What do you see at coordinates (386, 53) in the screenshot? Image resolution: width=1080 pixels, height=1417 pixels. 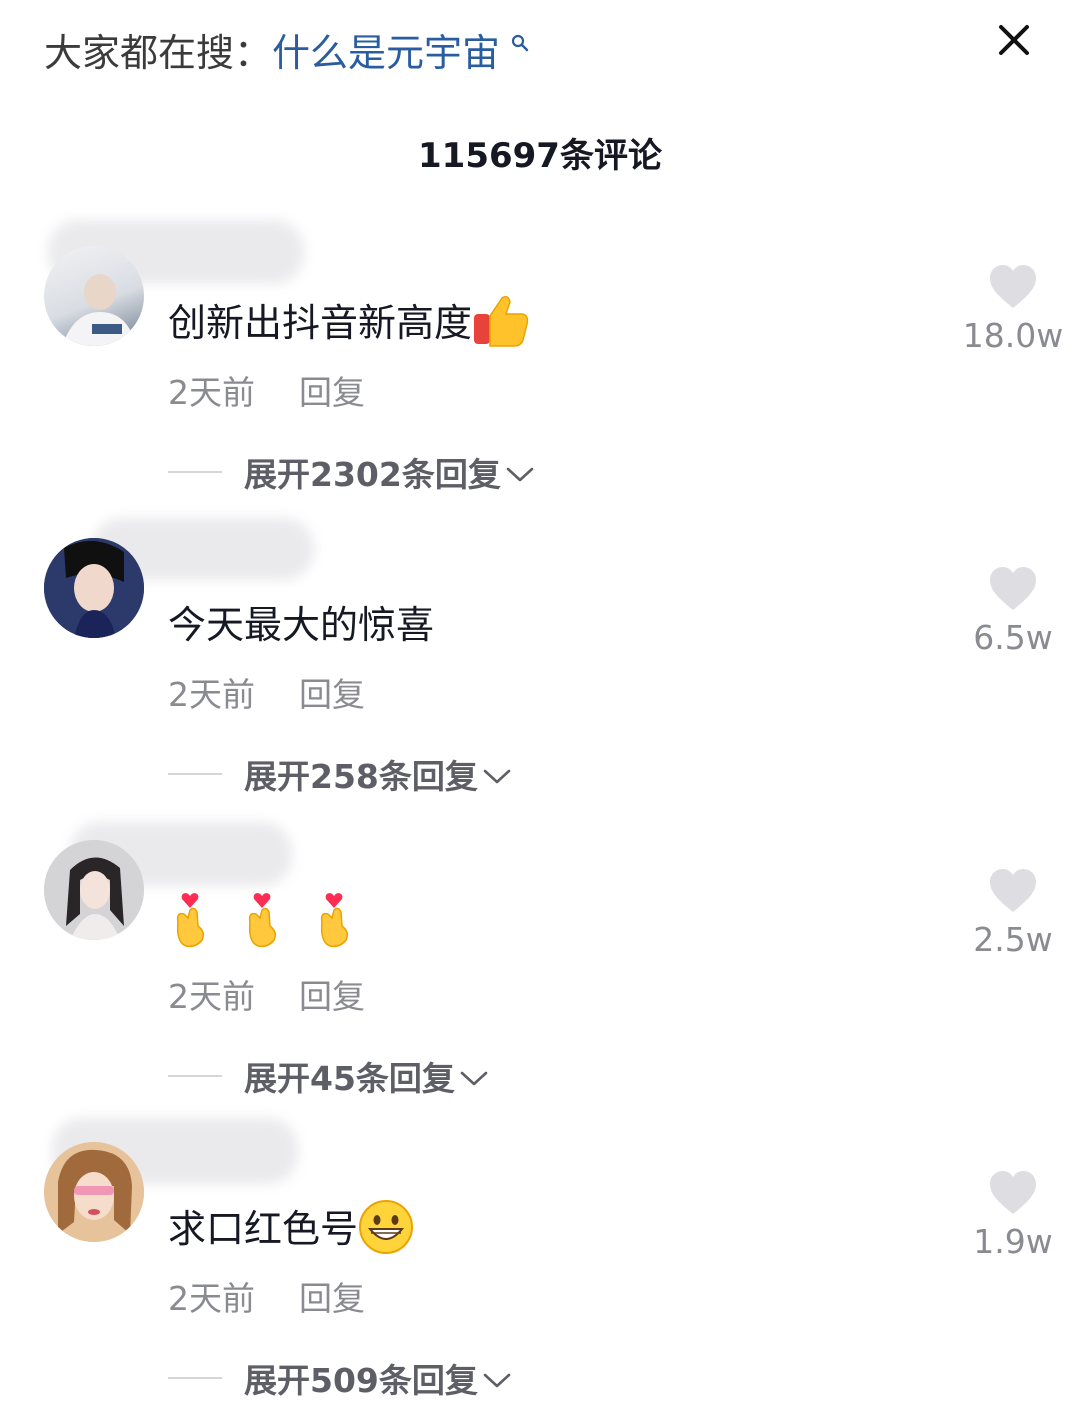 I see `search-query-link: 什么是元宇宙` at bounding box center [386, 53].